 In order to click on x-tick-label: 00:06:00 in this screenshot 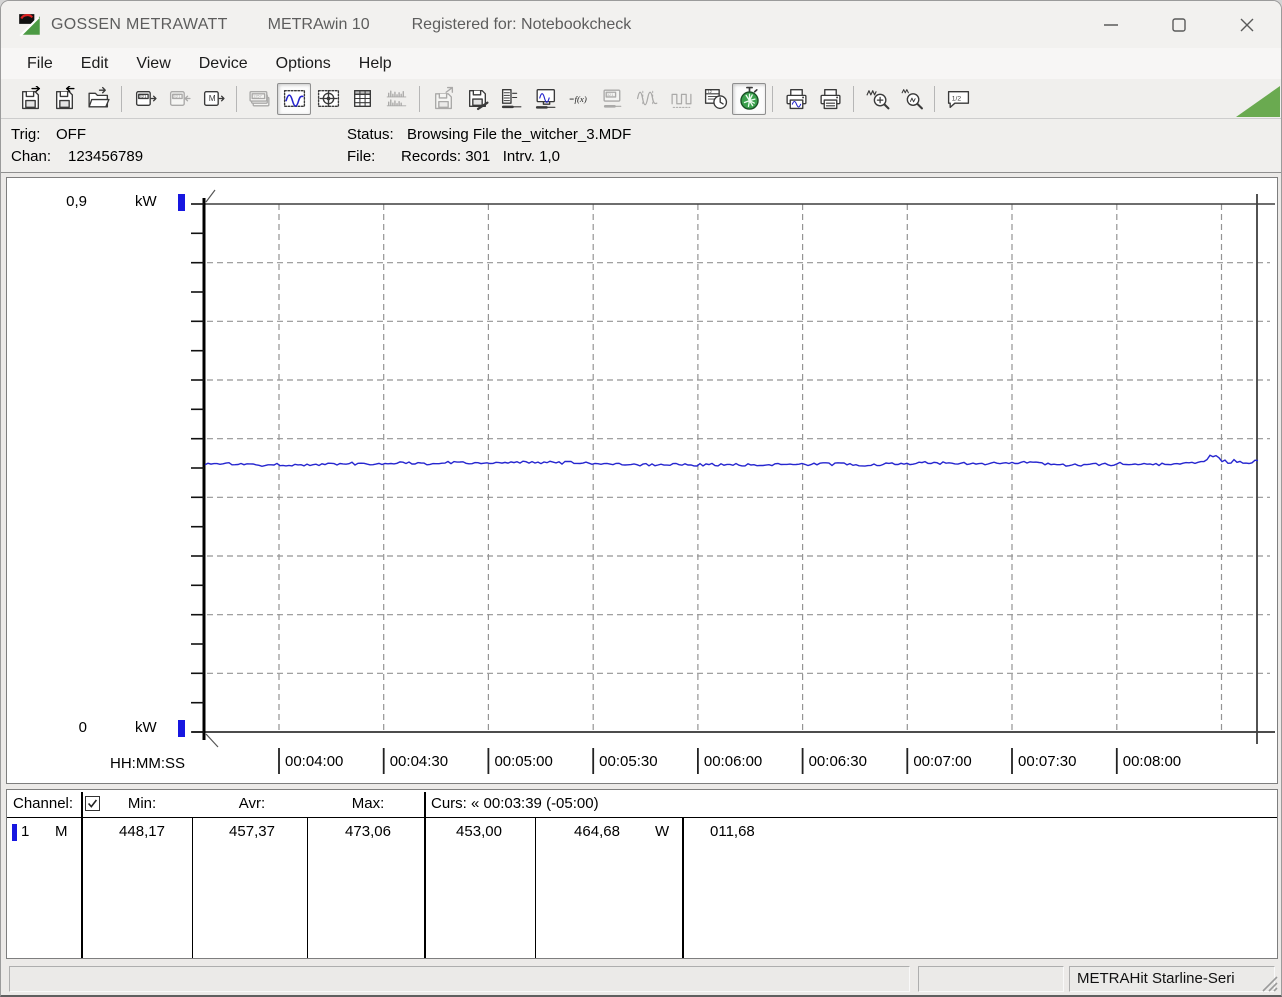, I will do `click(733, 761)`.